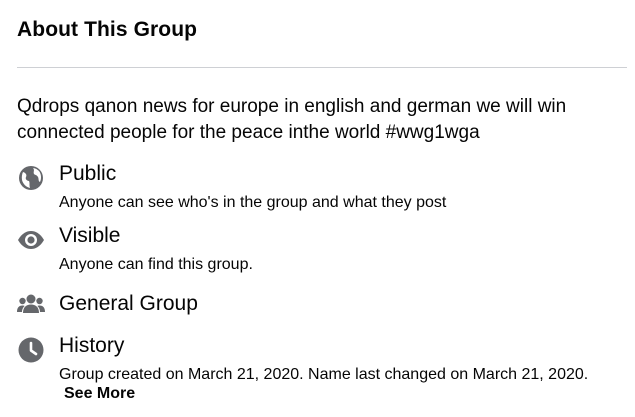 The image size is (635, 417). Describe the element at coordinates (31, 304) in the screenshot. I see `people-icon` at that location.